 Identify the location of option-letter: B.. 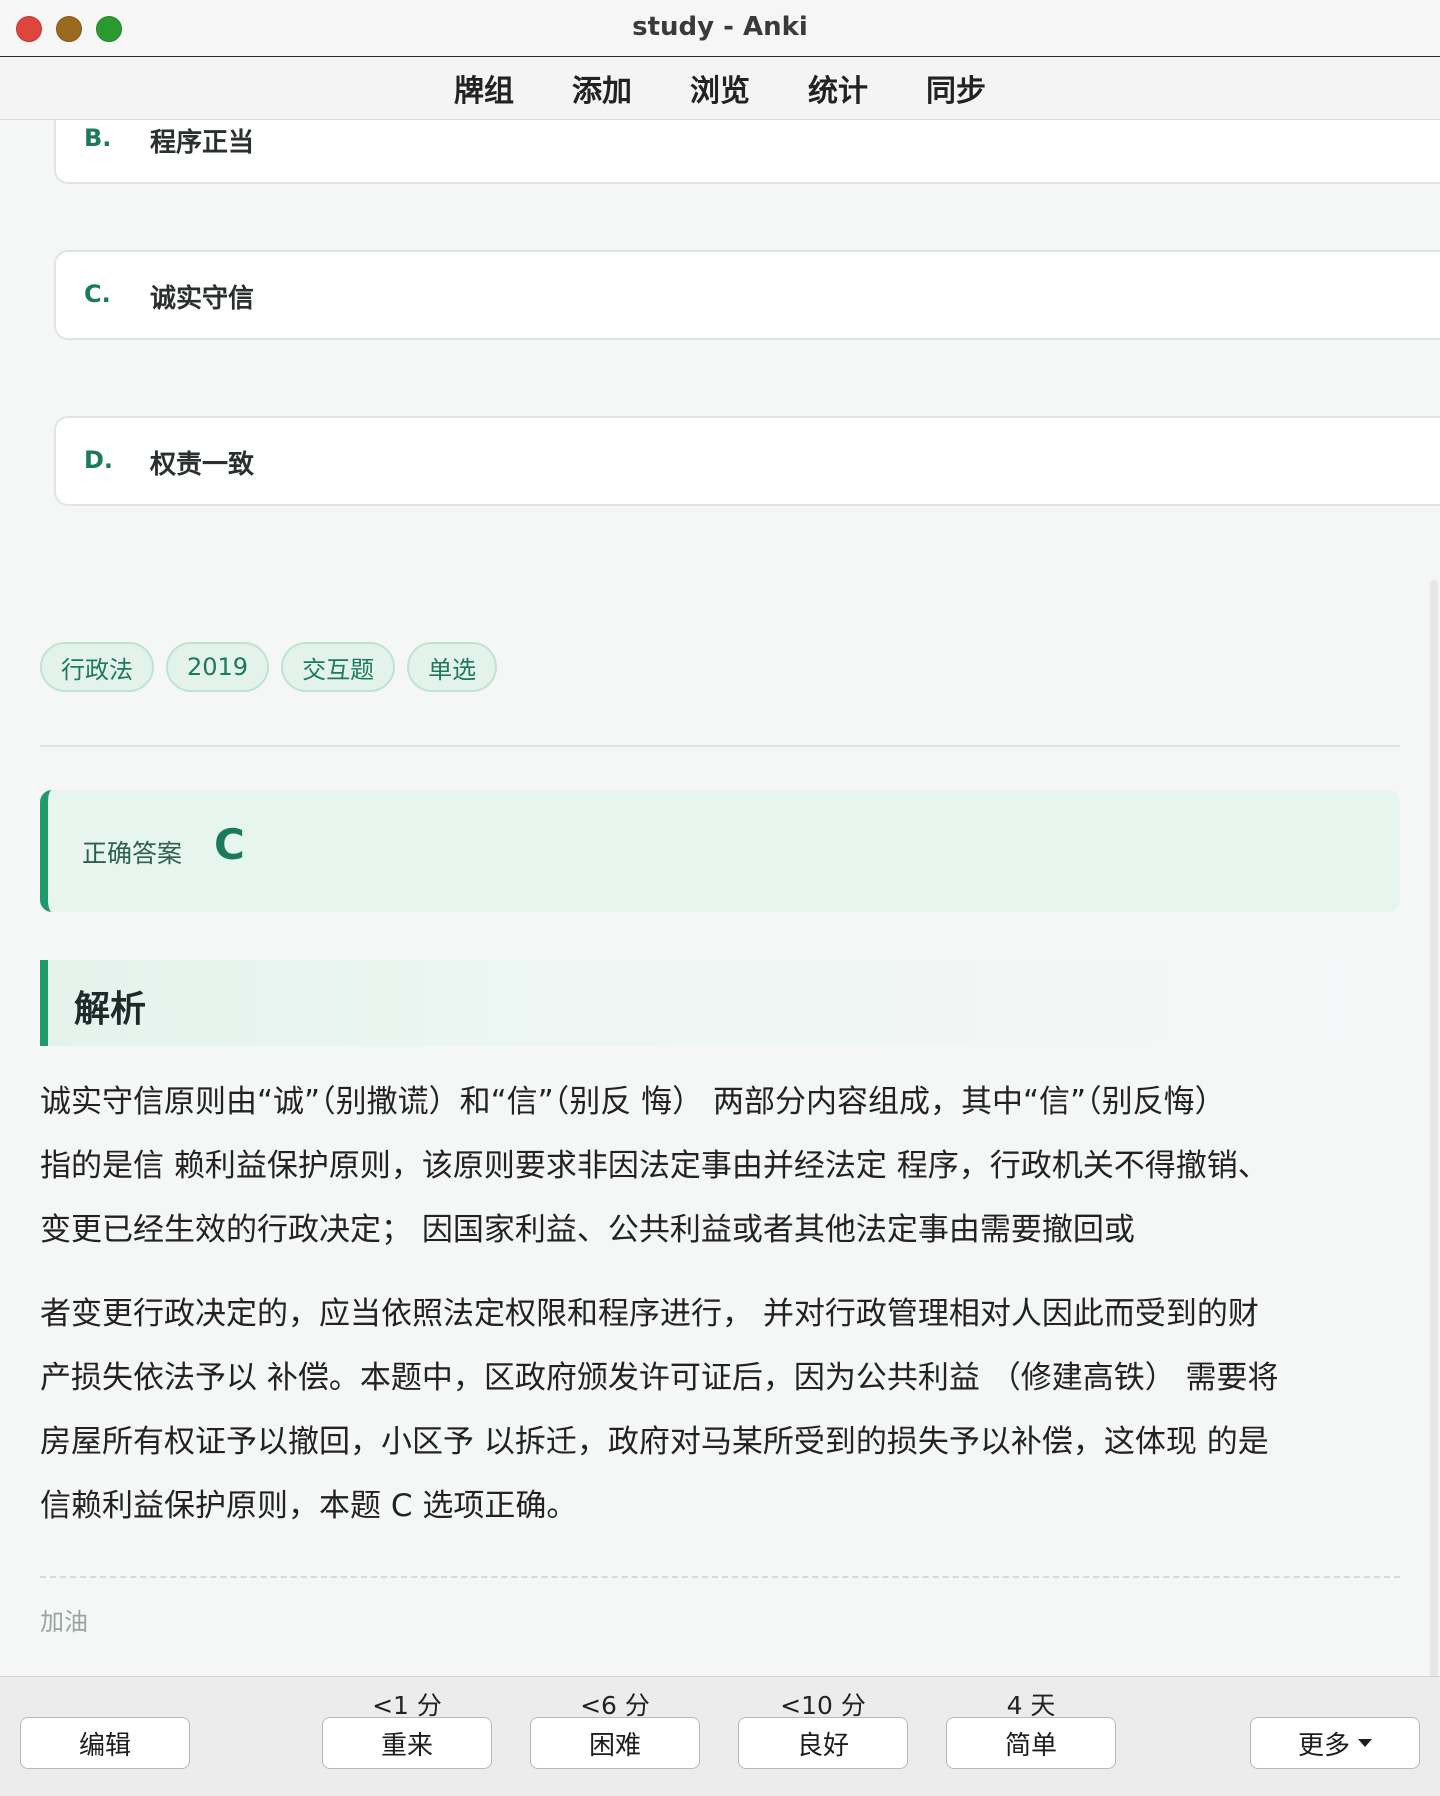
(98, 138).